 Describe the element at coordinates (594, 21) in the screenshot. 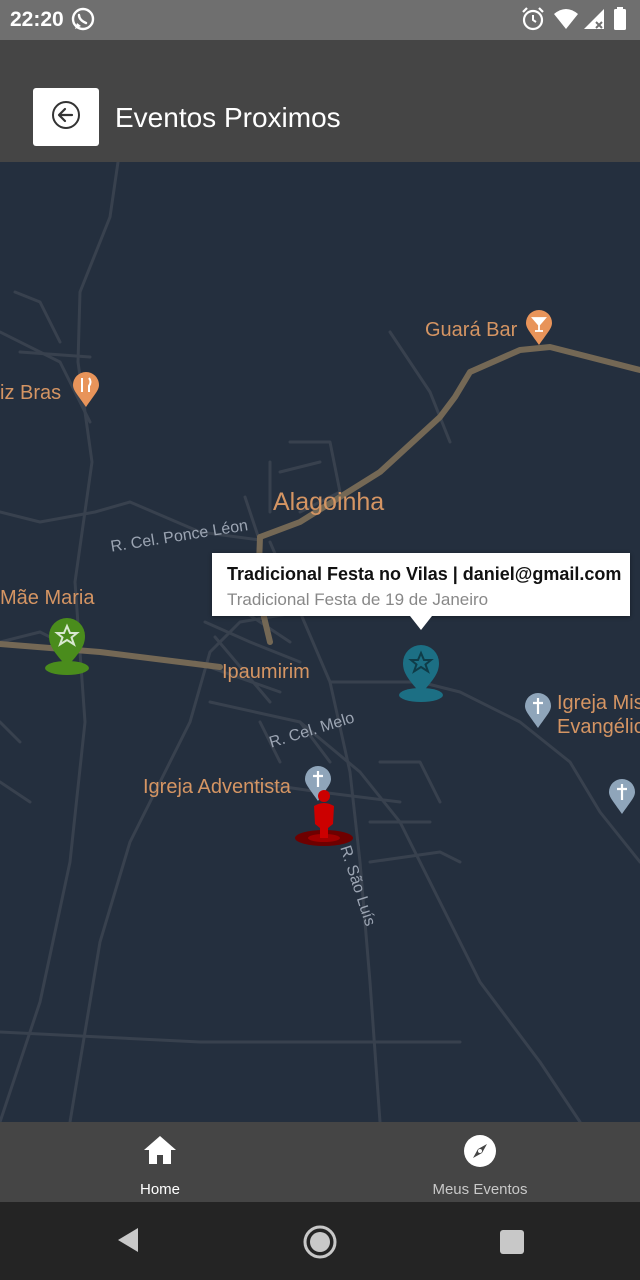

I see `signal-icon` at that location.